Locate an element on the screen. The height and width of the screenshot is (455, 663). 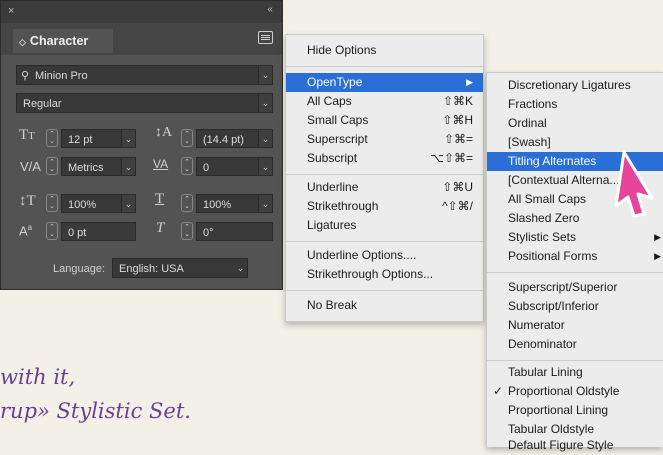
horizontal-scale-field: 100% ⌄ is located at coordinates (234, 203).